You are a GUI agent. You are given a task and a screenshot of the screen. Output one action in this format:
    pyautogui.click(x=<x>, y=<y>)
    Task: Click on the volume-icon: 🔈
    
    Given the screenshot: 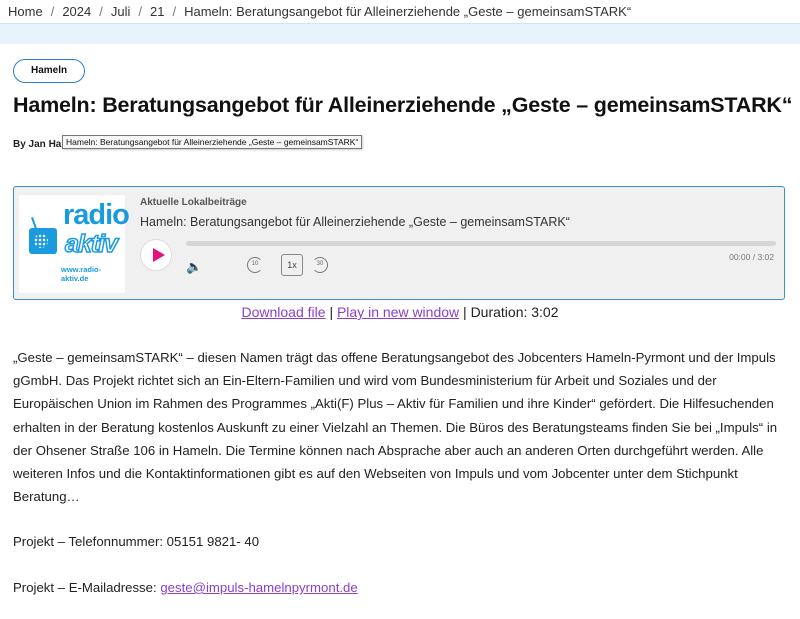 What is the action you would take?
    pyautogui.click(x=194, y=267)
    